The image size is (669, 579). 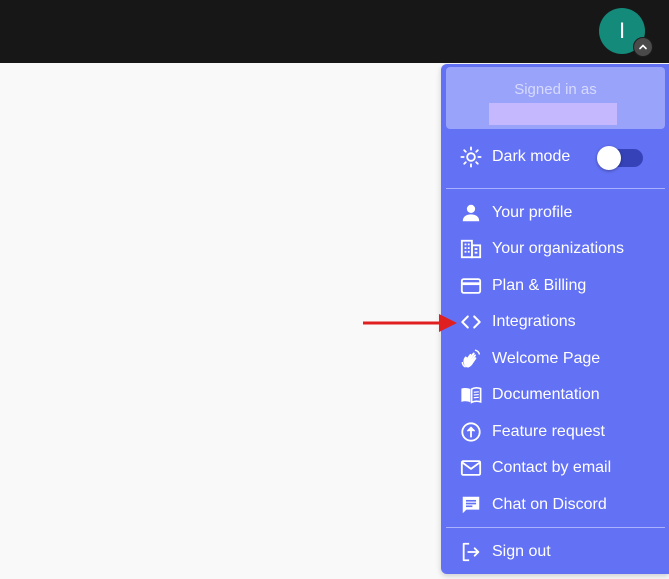 I want to click on building-icon, so click(x=471, y=249).